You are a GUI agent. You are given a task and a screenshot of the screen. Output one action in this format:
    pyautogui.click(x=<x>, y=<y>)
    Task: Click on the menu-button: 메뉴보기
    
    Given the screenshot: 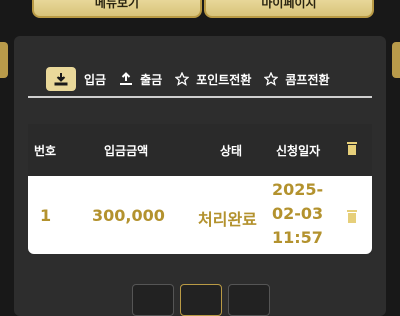 What is the action you would take?
    pyautogui.click(x=117, y=9)
    